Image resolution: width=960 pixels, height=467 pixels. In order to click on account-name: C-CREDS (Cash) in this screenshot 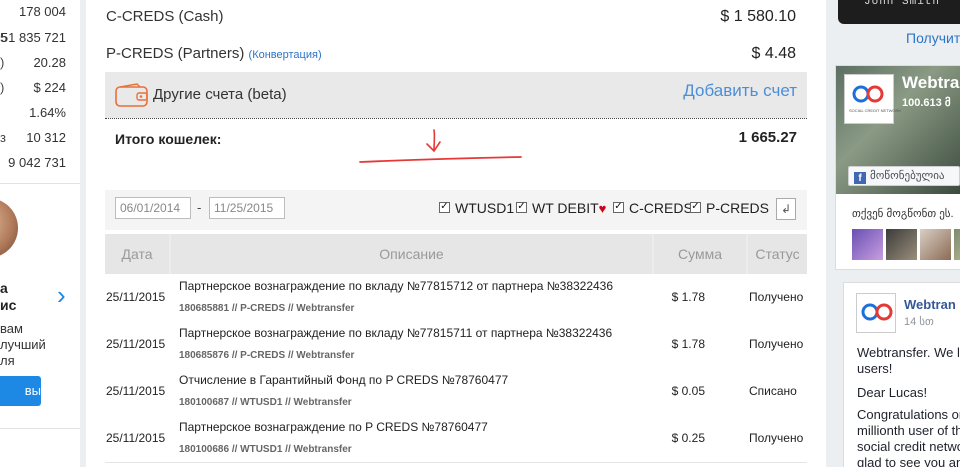, I will do `click(165, 16)`.